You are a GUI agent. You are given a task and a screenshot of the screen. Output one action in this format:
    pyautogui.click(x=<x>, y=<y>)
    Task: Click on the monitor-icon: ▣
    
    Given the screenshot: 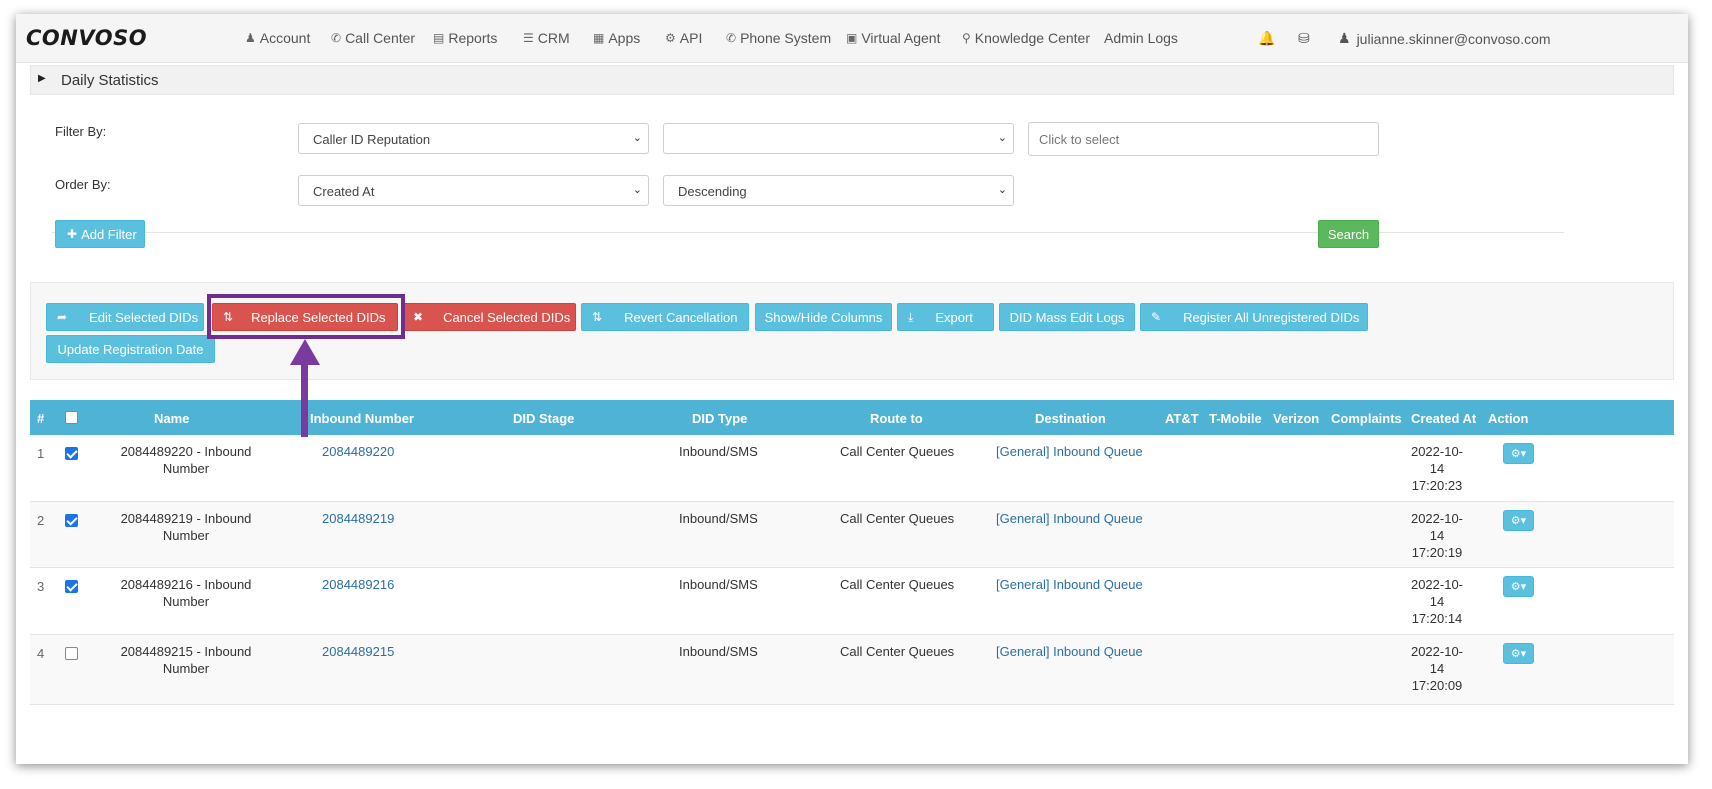 What is the action you would take?
    pyautogui.click(x=852, y=38)
    